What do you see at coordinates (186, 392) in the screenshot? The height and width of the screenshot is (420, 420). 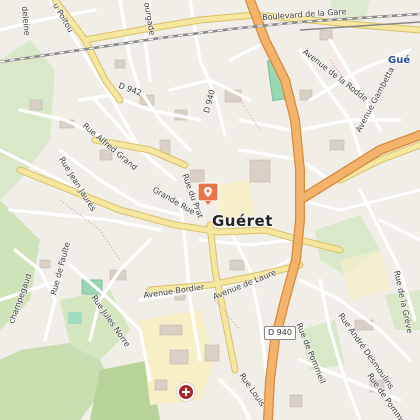 I see `hospital-cross-icon` at bounding box center [186, 392].